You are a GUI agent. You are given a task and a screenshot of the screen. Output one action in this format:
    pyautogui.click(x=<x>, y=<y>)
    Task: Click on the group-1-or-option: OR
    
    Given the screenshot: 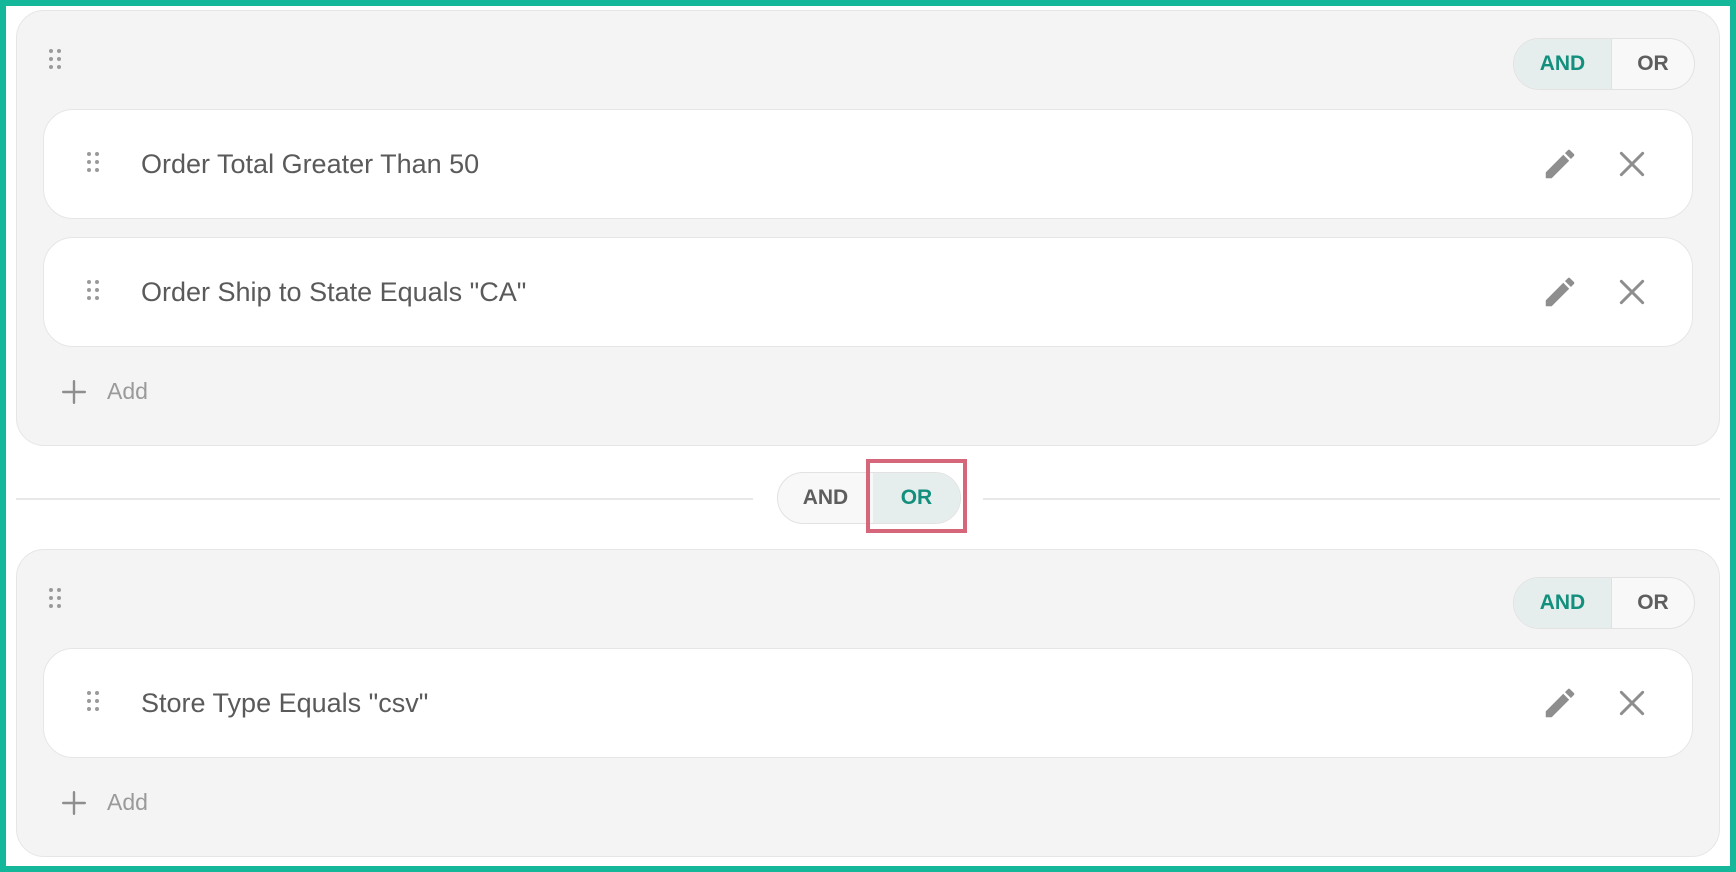 What is the action you would take?
    pyautogui.click(x=1652, y=64)
    